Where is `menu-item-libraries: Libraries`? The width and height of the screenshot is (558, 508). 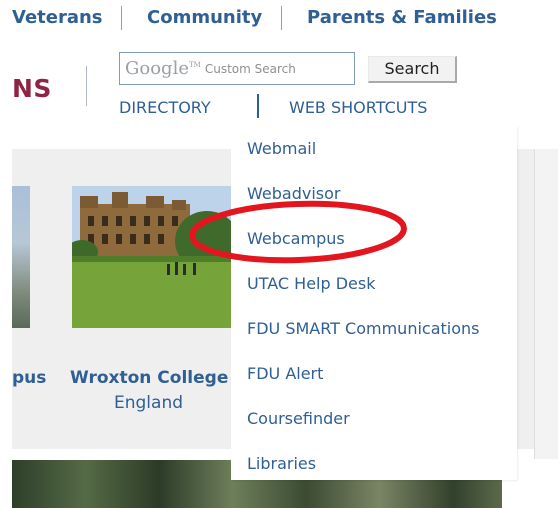 menu-item-libraries: Libraries is located at coordinates (281, 463).